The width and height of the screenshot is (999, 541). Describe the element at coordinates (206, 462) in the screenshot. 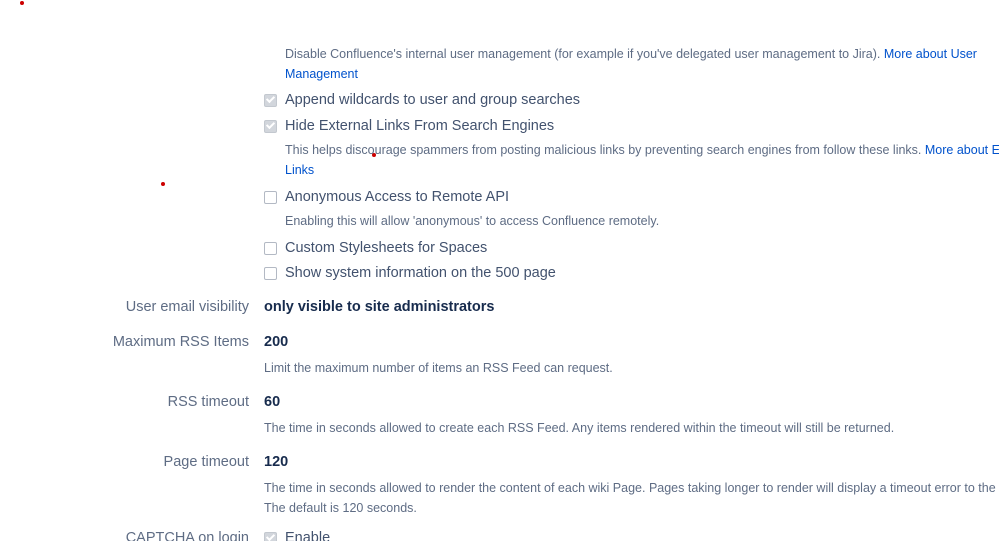

I see `page-timeout-label: Page timeout` at that location.